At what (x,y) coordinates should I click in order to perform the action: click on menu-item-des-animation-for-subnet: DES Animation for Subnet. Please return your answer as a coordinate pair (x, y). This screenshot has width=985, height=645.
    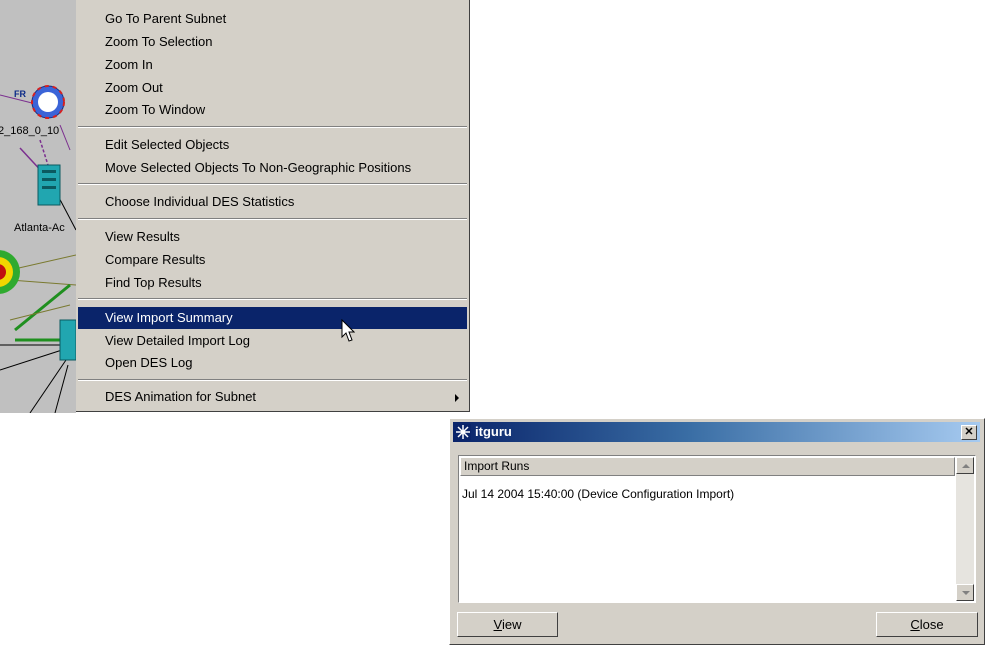
    Looking at the image, I should click on (272, 397).